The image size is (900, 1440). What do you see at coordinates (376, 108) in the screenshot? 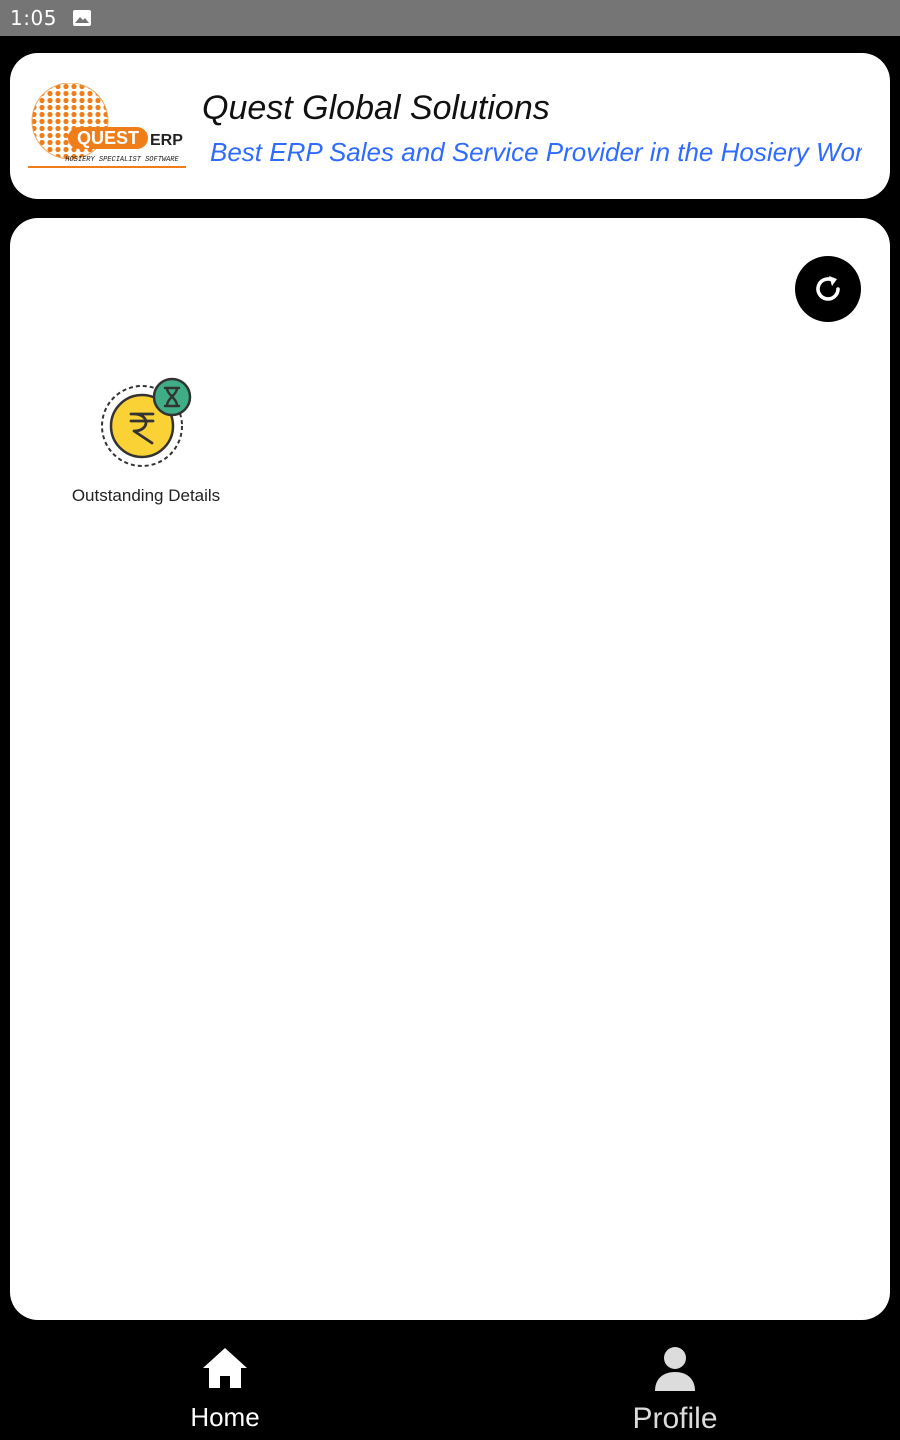
I see `brand-title: Quest Global Solutions` at bounding box center [376, 108].